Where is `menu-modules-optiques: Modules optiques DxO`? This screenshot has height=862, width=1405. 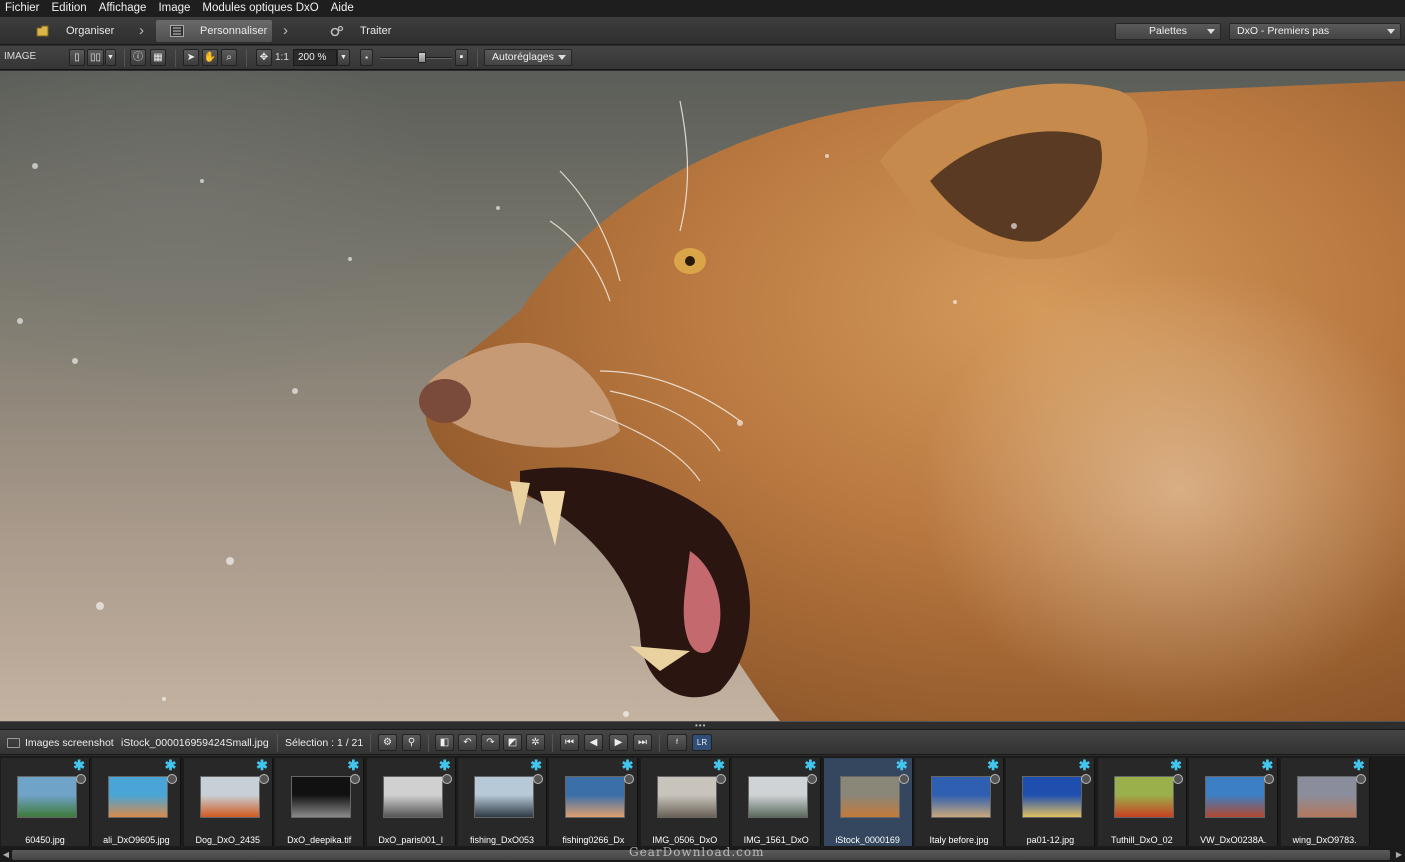
menu-modules-optiques: Modules optiques DxO is located at coordinates (261, 8).